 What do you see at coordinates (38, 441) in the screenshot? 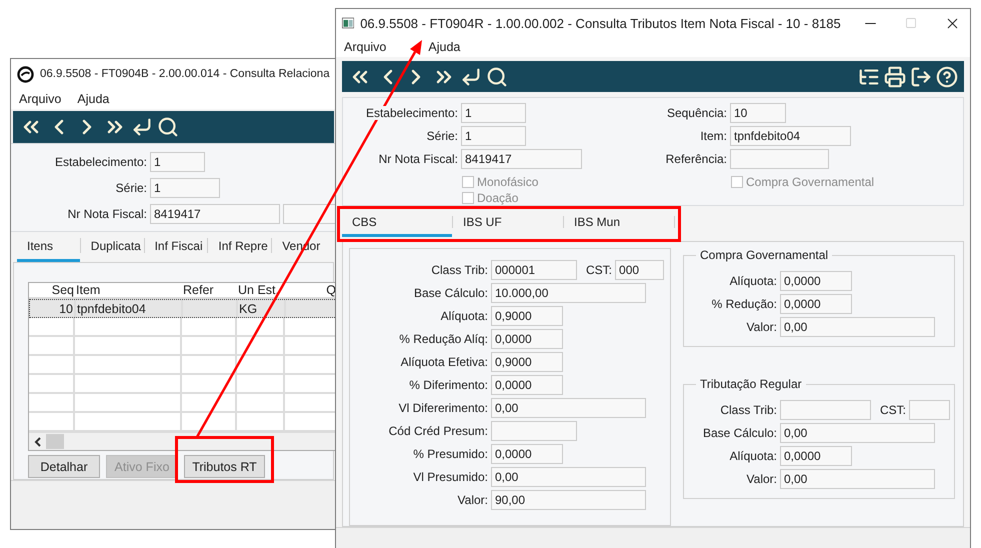
I see `scroll-left-icon` at bounding box center [38, 441].